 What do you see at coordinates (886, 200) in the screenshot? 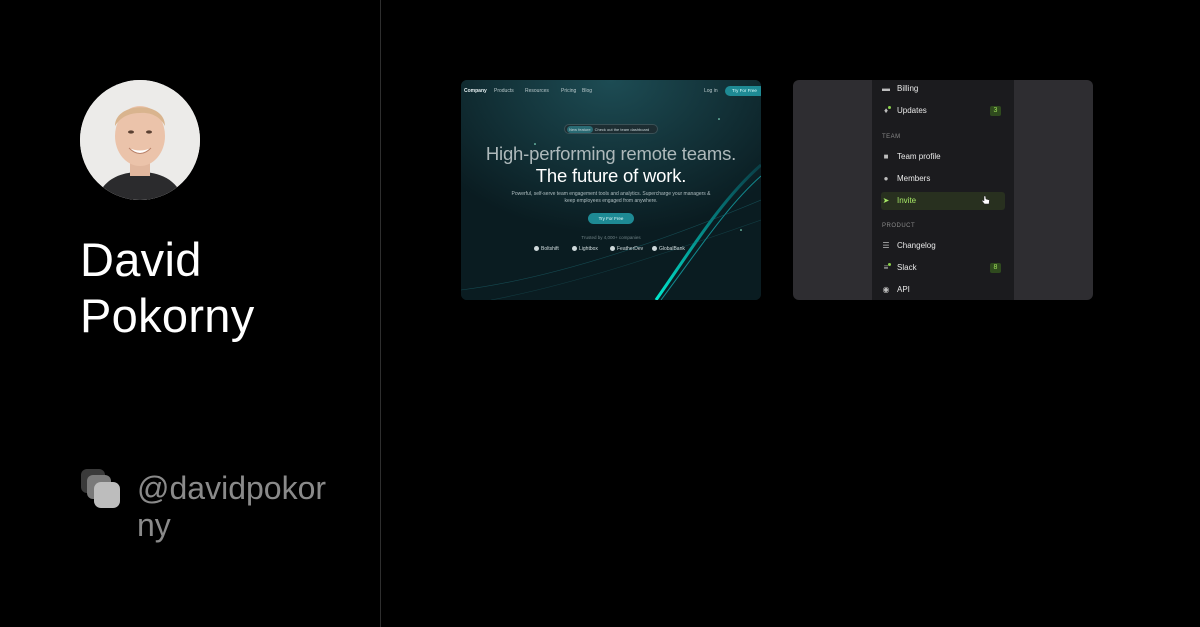
I see `share-arrow-icon: ➤` at bounding box center [886, 200].